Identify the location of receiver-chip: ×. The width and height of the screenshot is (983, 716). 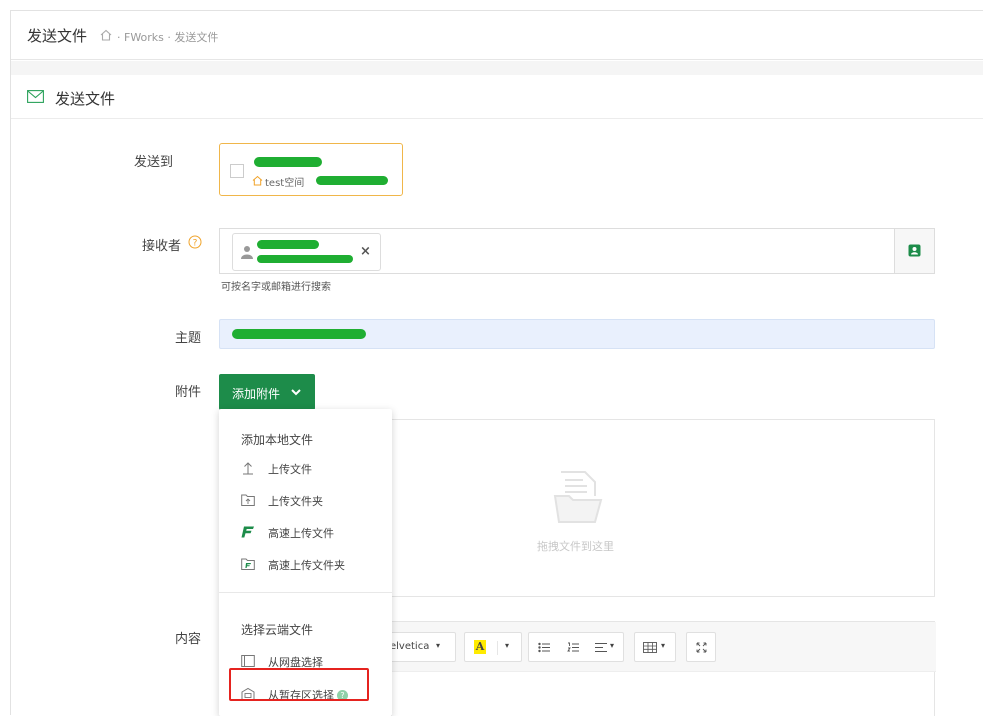
(306, 252).